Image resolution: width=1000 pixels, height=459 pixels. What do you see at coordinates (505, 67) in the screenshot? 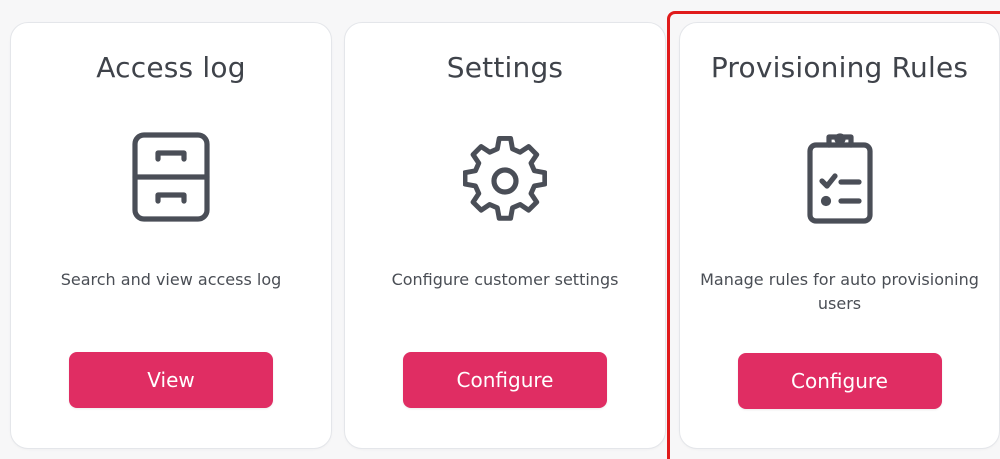
I see `card-title: Settings` at bounding box center [505, 67].